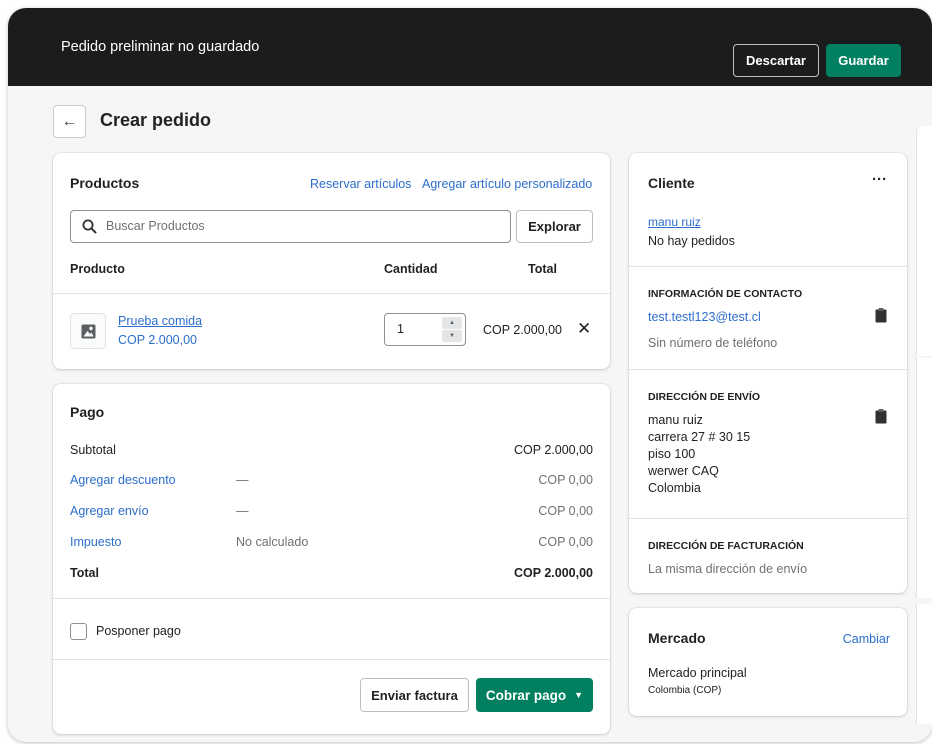 The width and height of the screenshot is (932, 744). Describe the element at coordinates (584, 329) in the screenshot. I see `close-icon: ✕` at that location.